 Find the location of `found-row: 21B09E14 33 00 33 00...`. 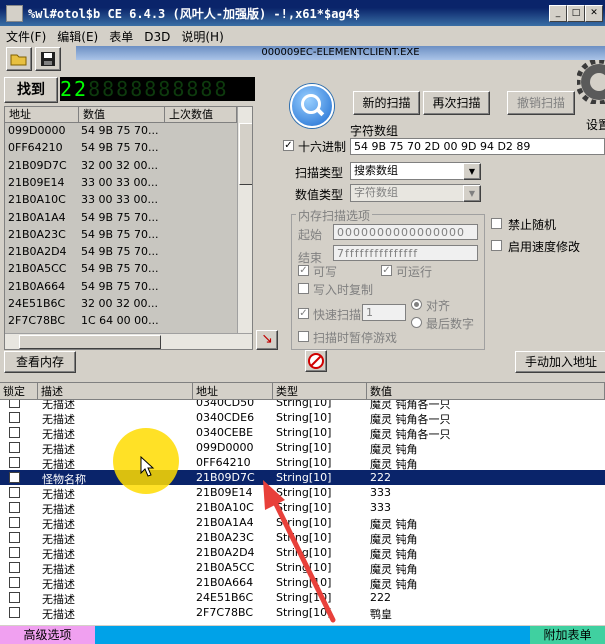

found-row: 21B09E14 33 00 33 00... is located at coordinates (121, 183).